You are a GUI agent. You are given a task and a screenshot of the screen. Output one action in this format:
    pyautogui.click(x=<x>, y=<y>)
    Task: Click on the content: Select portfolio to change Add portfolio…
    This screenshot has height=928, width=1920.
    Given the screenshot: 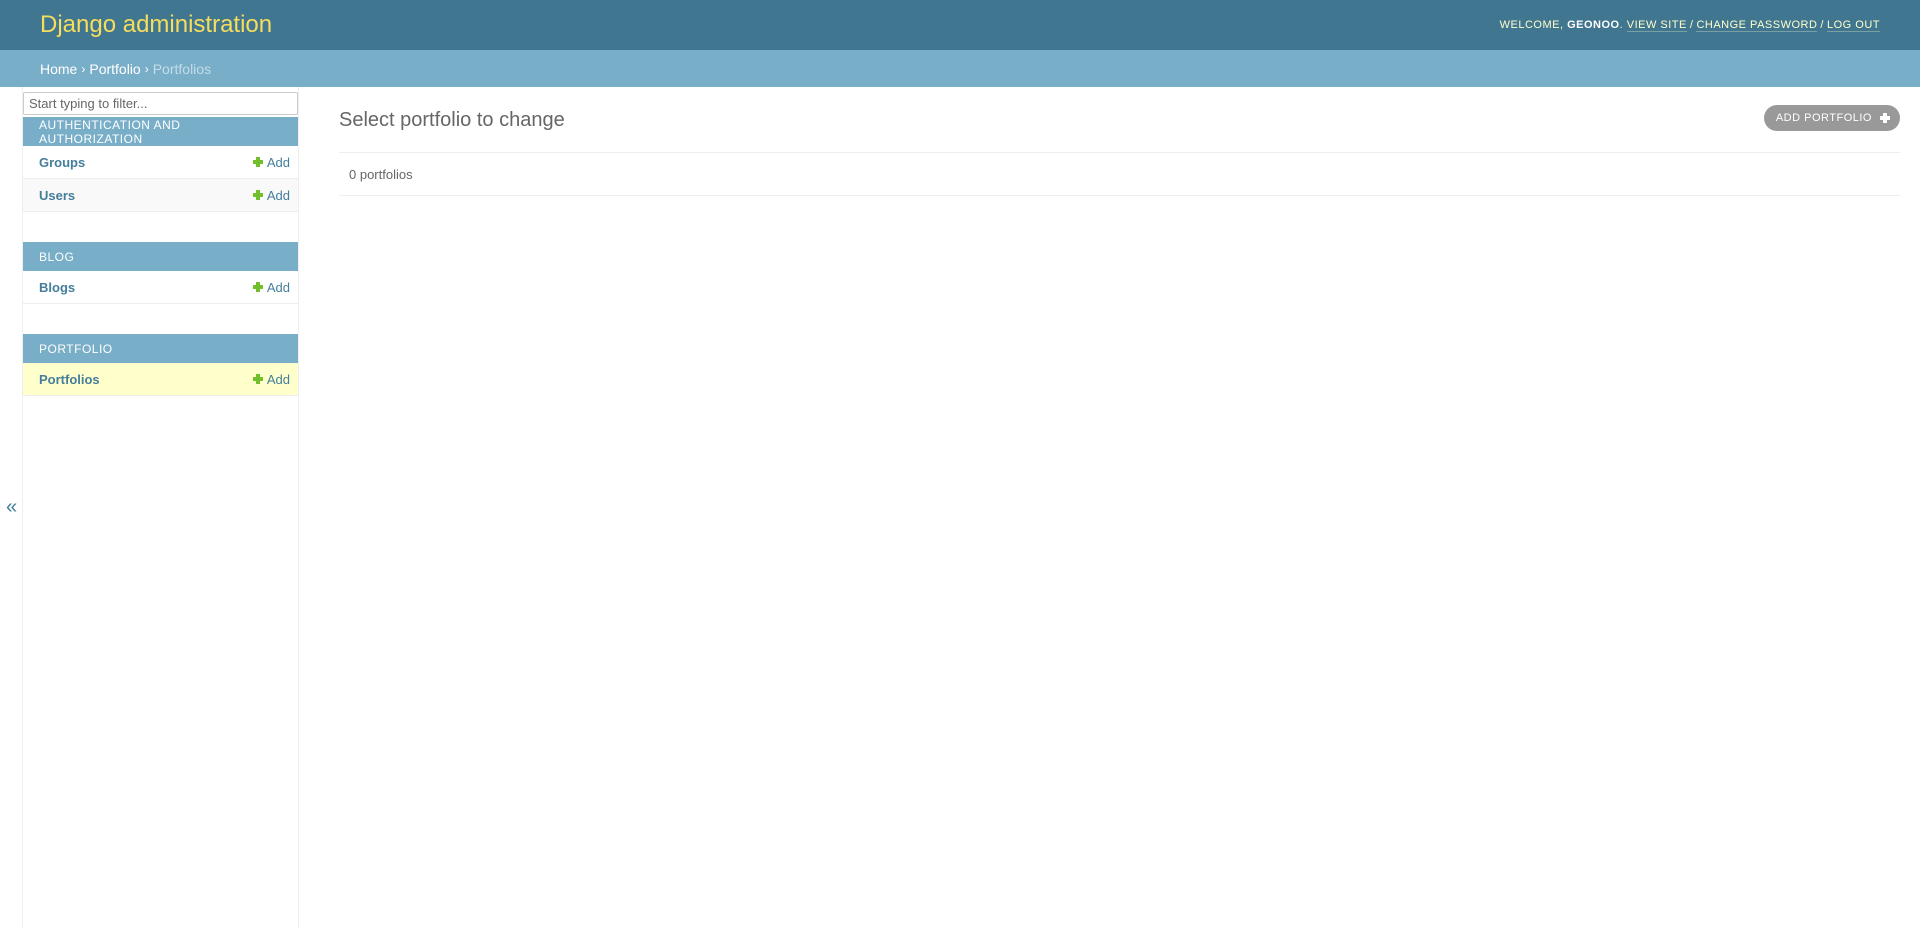 What is the action you would take?
    pyautogui.click(x=1119, y=141)
    